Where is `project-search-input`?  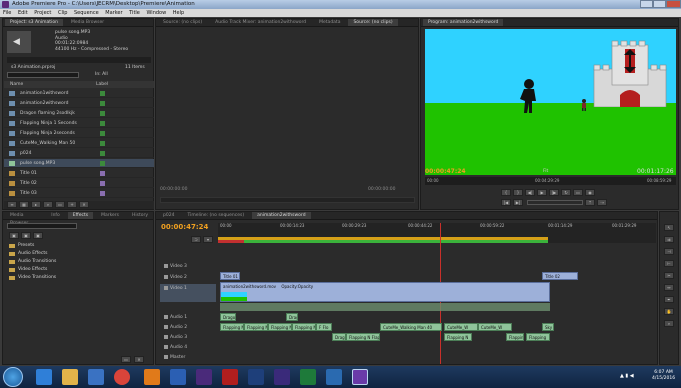
project-search-input is located at coordinates (43, 75).